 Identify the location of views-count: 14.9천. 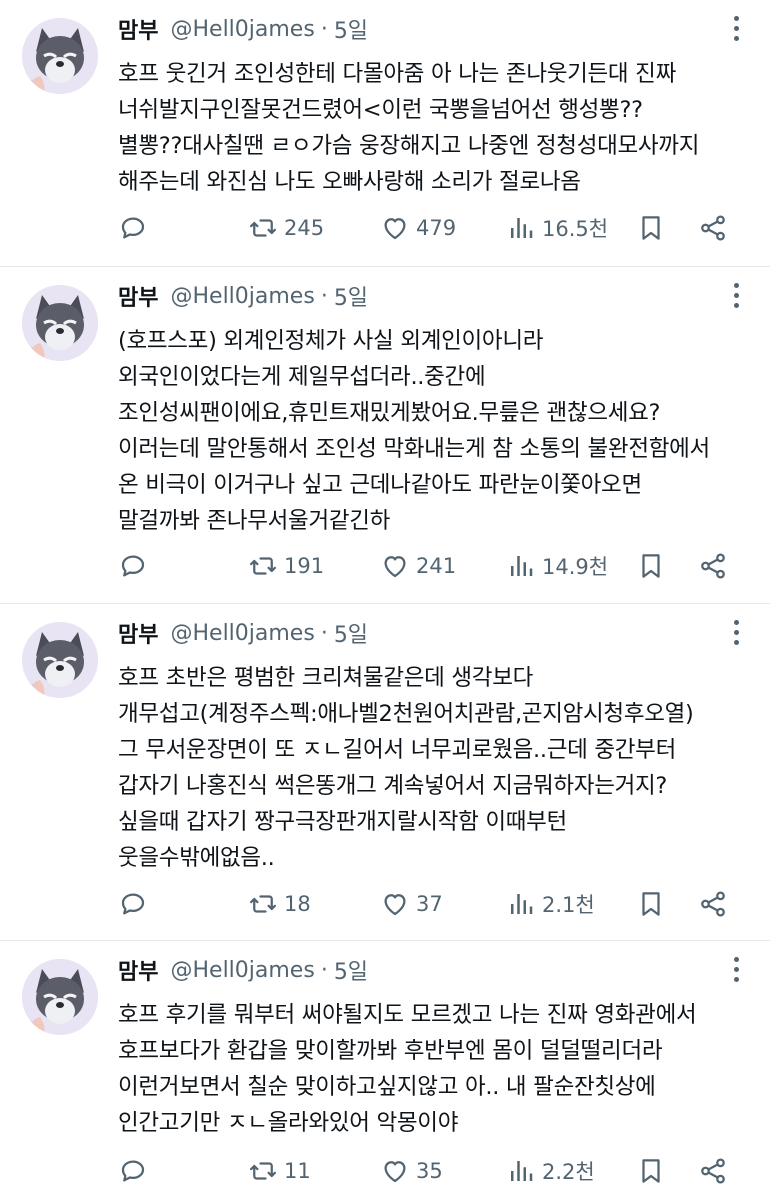
(575, 567).